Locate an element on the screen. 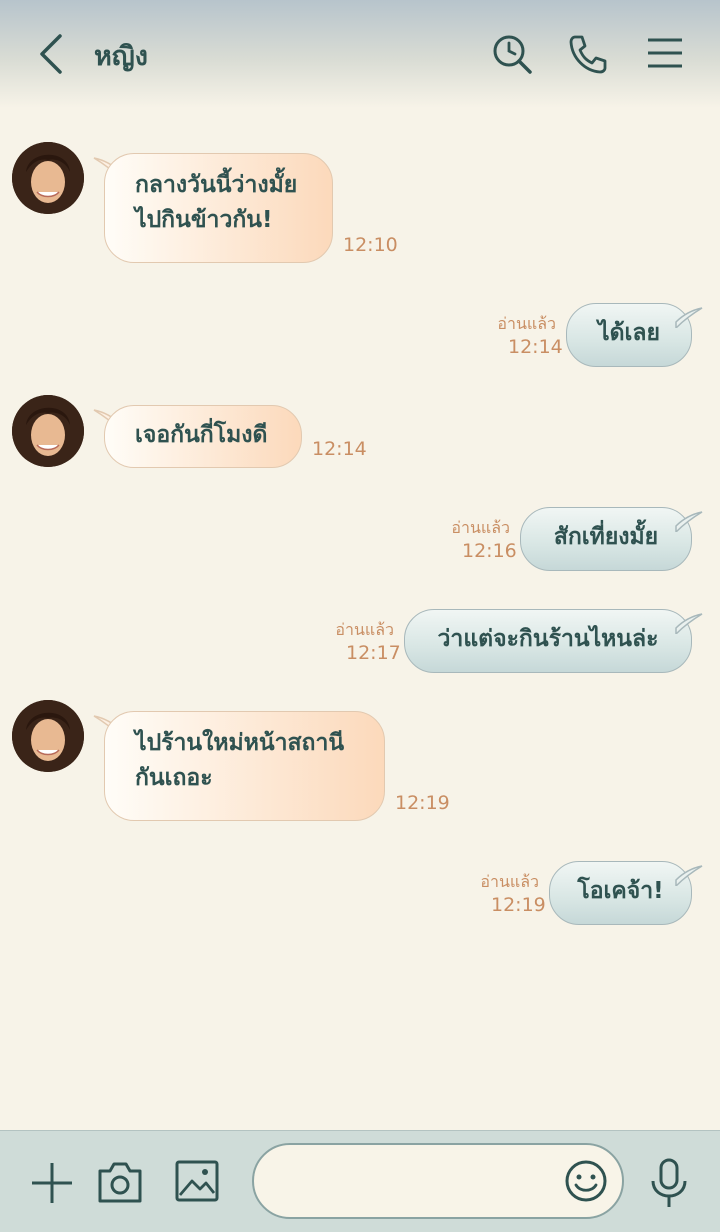 This screenshot has width=720, height=1232. message-input-box is located at coordinates (438, 1181).